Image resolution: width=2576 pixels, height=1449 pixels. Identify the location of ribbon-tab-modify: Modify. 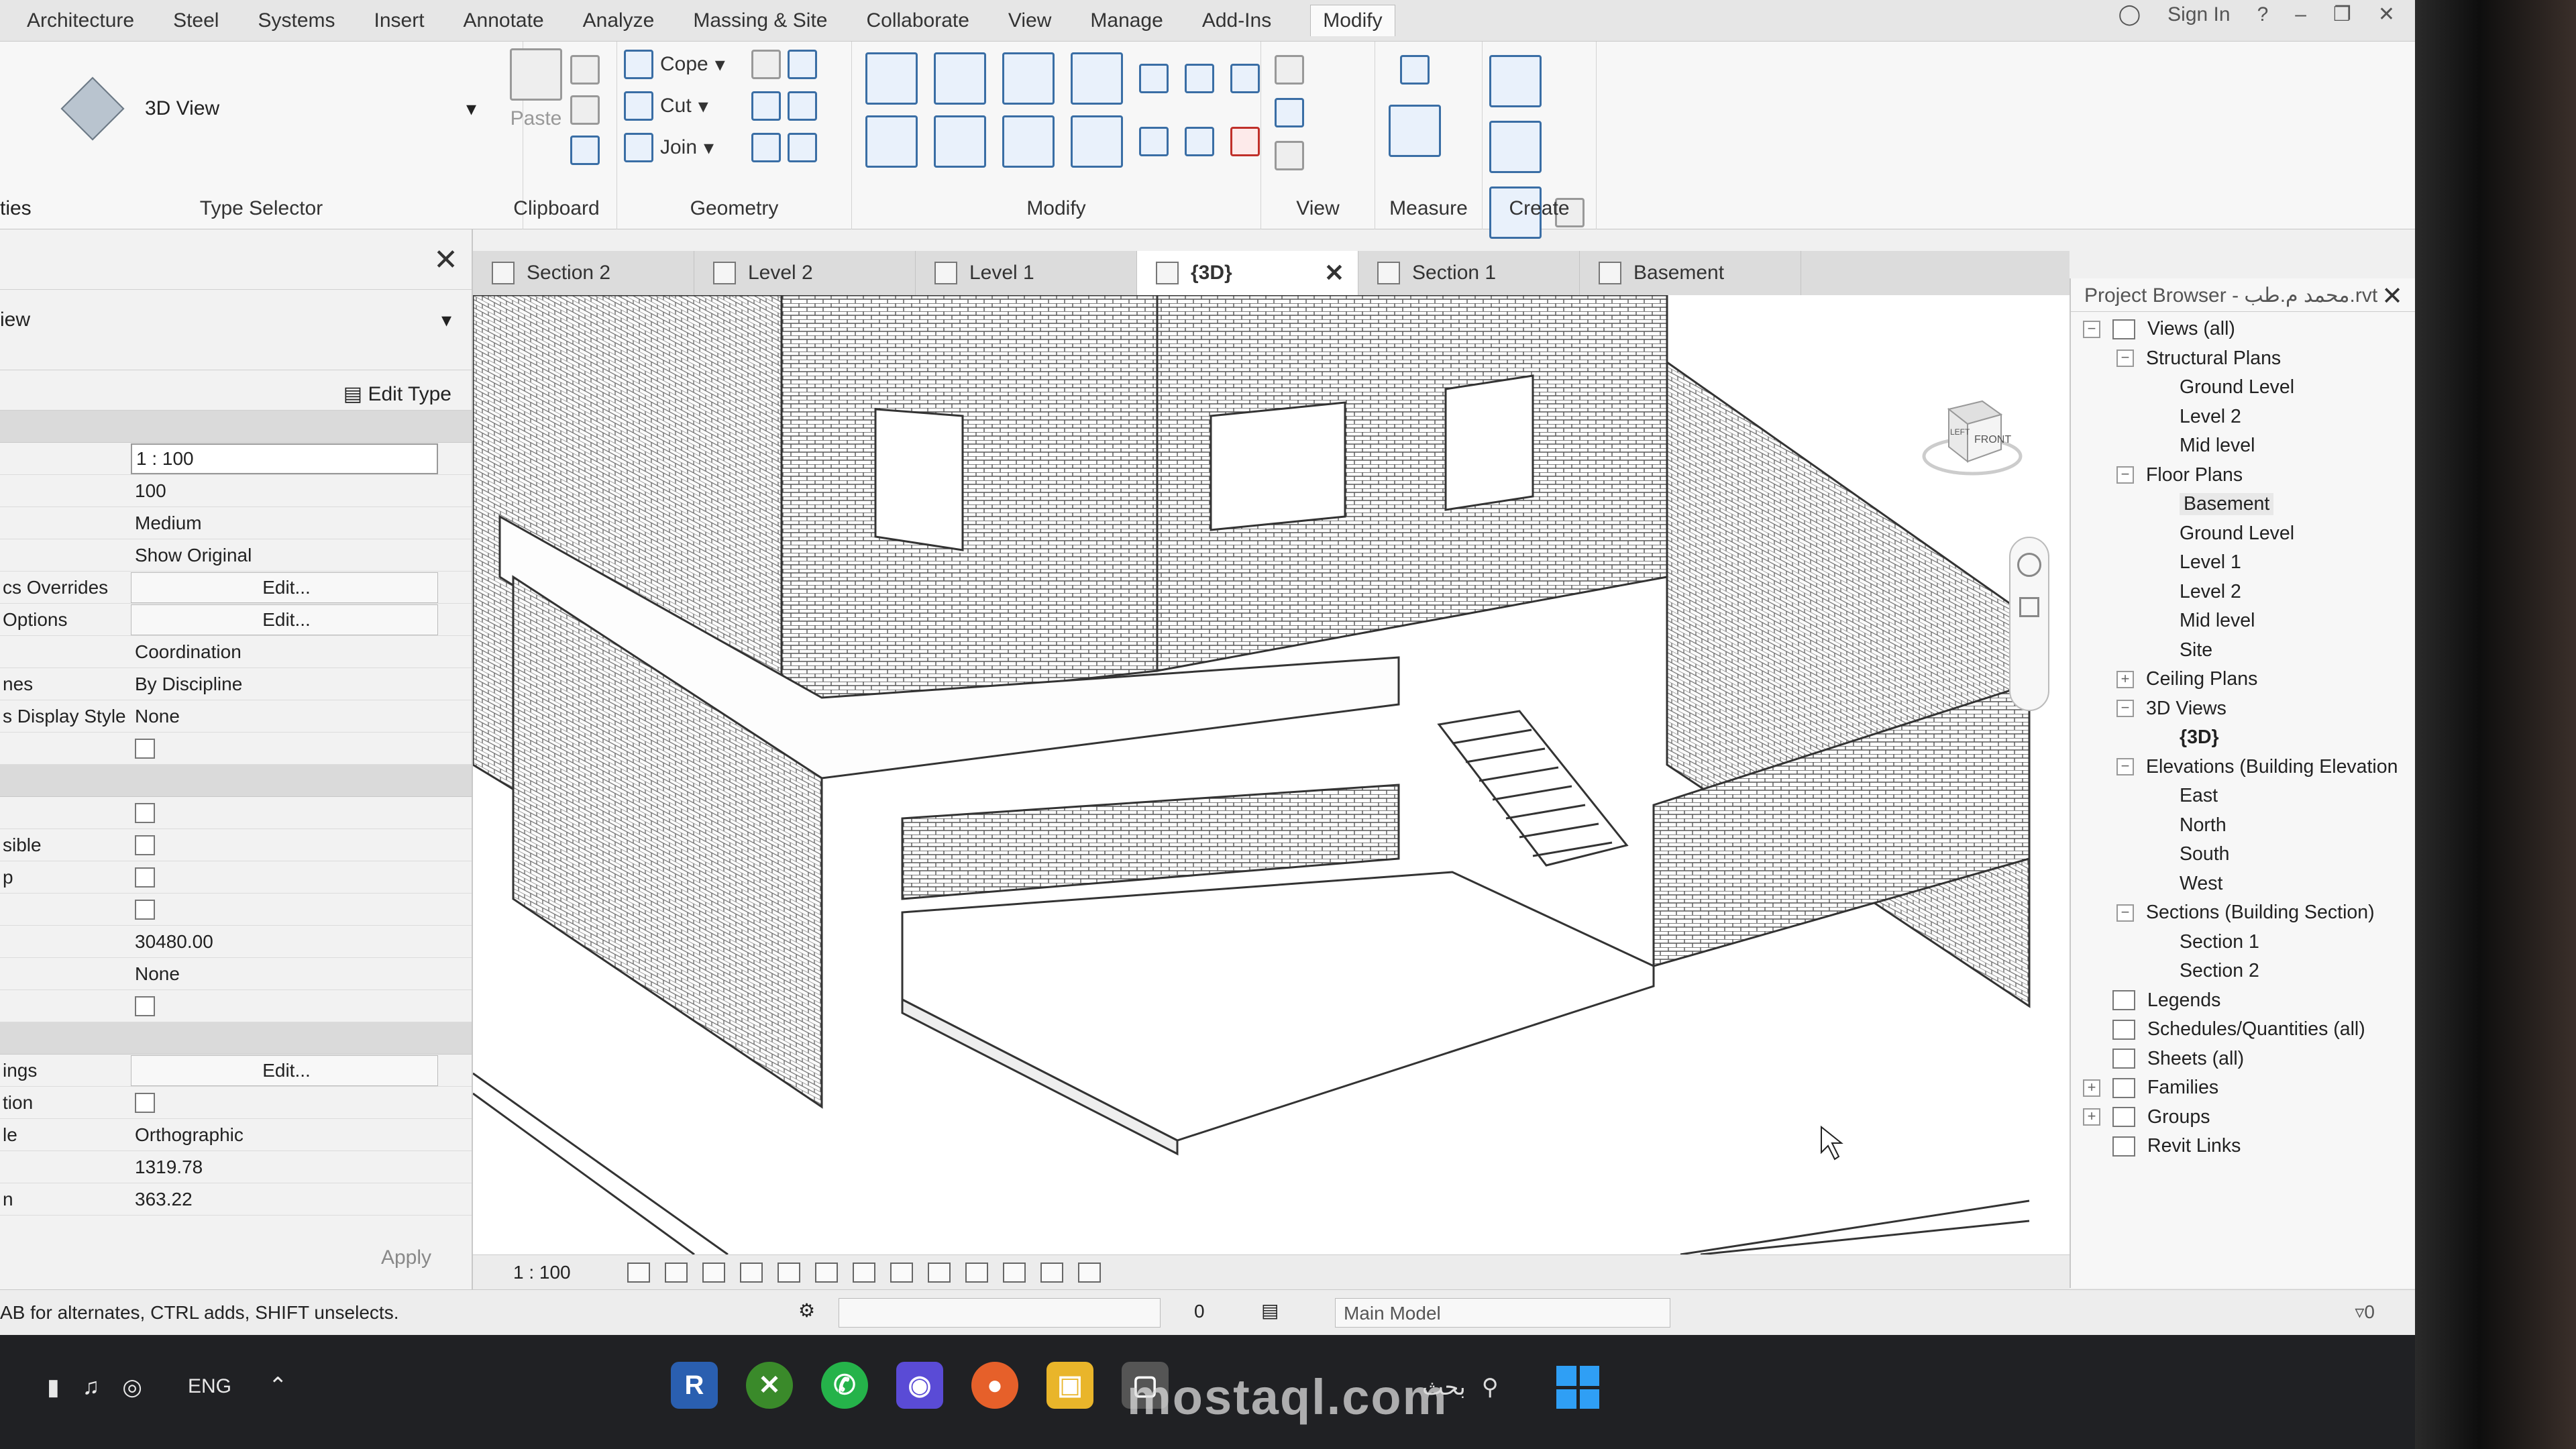
(1352, 20).